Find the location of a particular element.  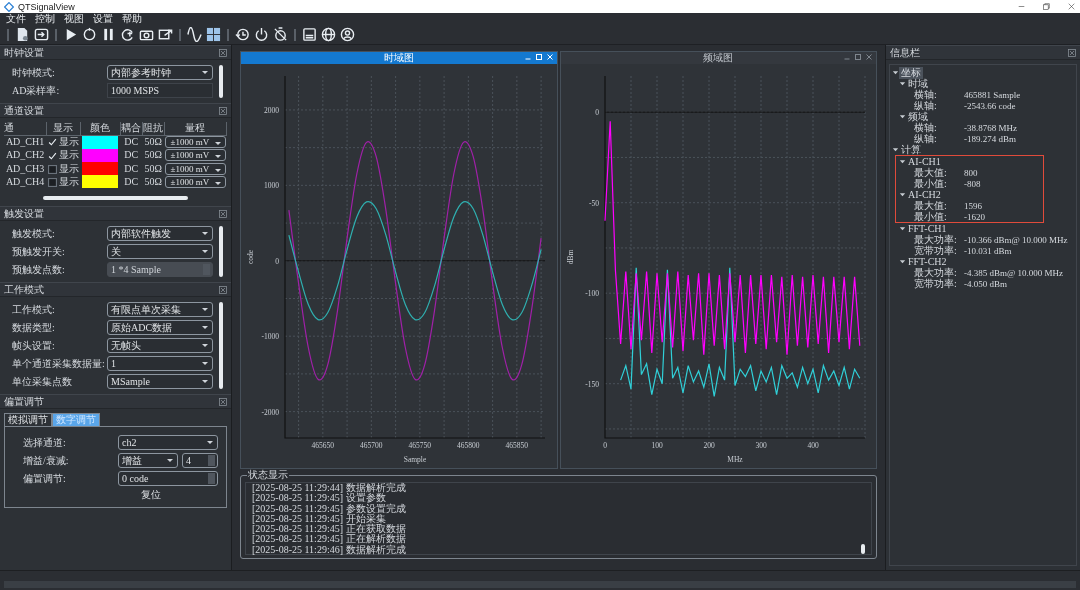

reset-button: 复位 is located at coordinates (150, 495).